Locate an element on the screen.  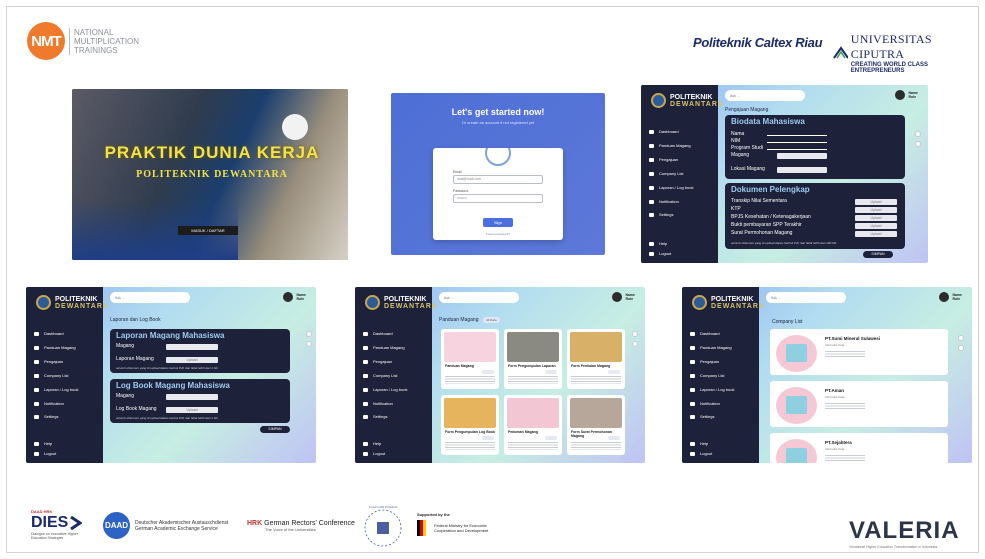
magang-select is located at coordinates (802, 156).